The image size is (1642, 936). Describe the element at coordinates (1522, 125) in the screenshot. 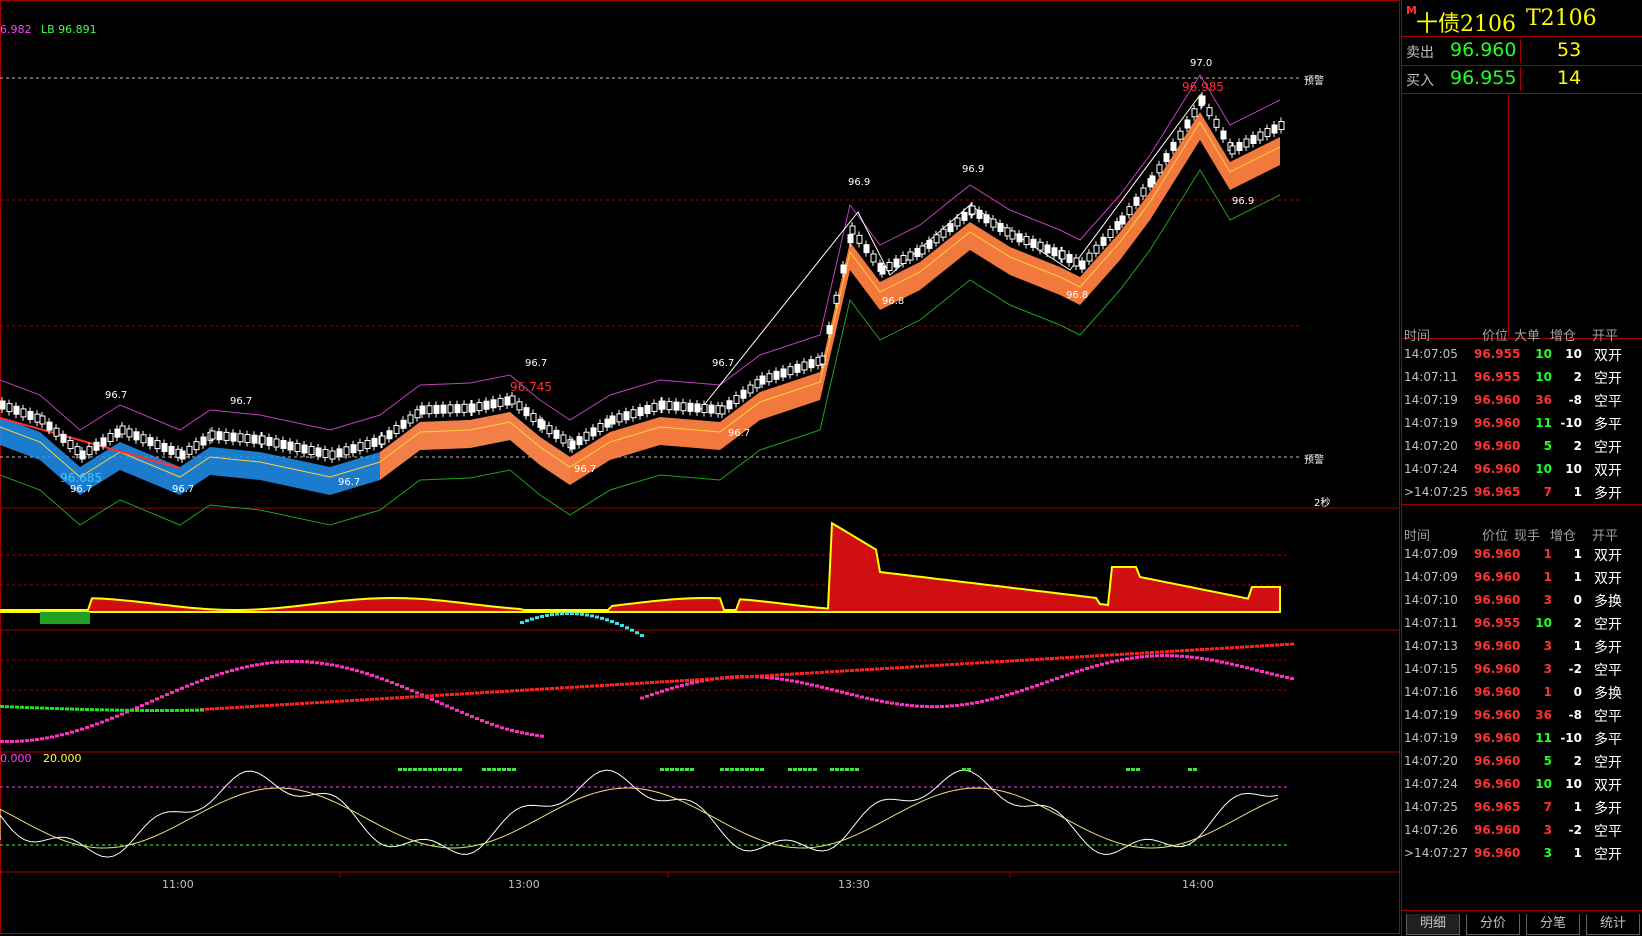

I see `stat-row` at that location.